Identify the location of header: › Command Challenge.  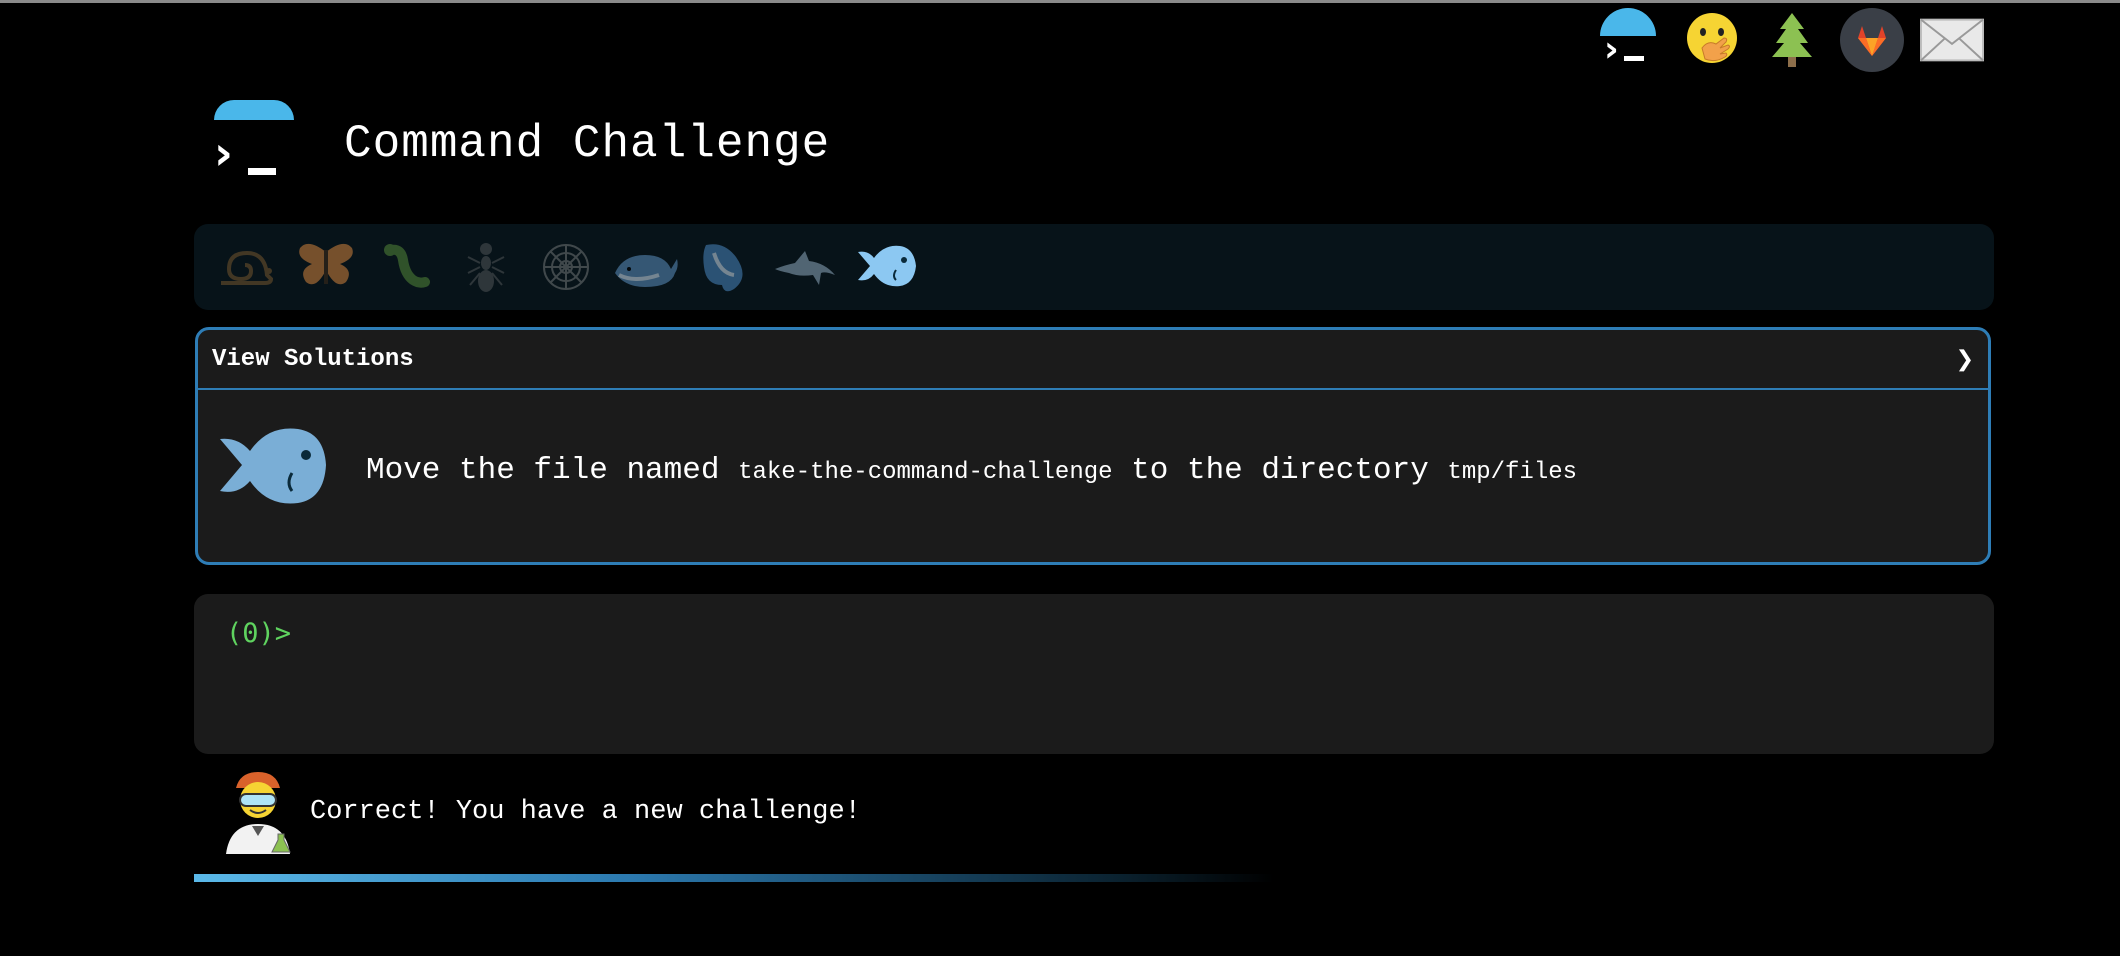
(520, 144).